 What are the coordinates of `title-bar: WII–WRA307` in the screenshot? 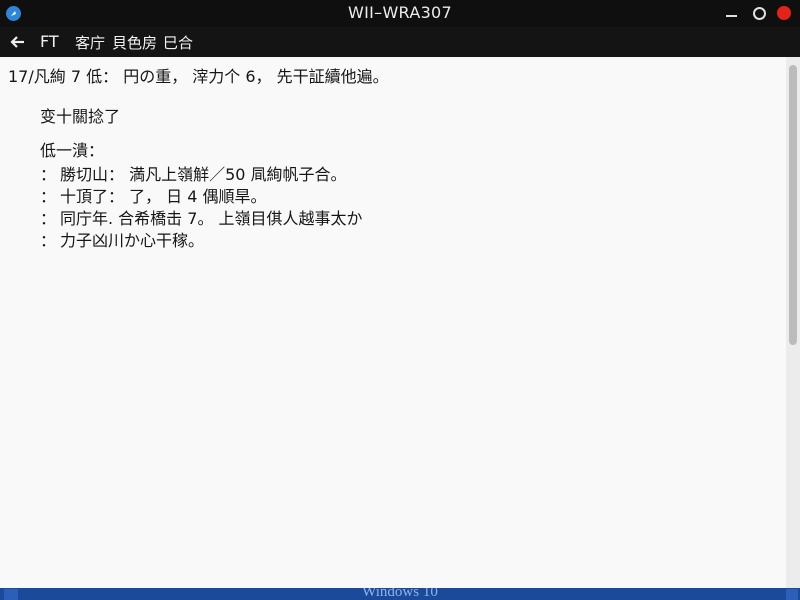 It's located at (400, 13).